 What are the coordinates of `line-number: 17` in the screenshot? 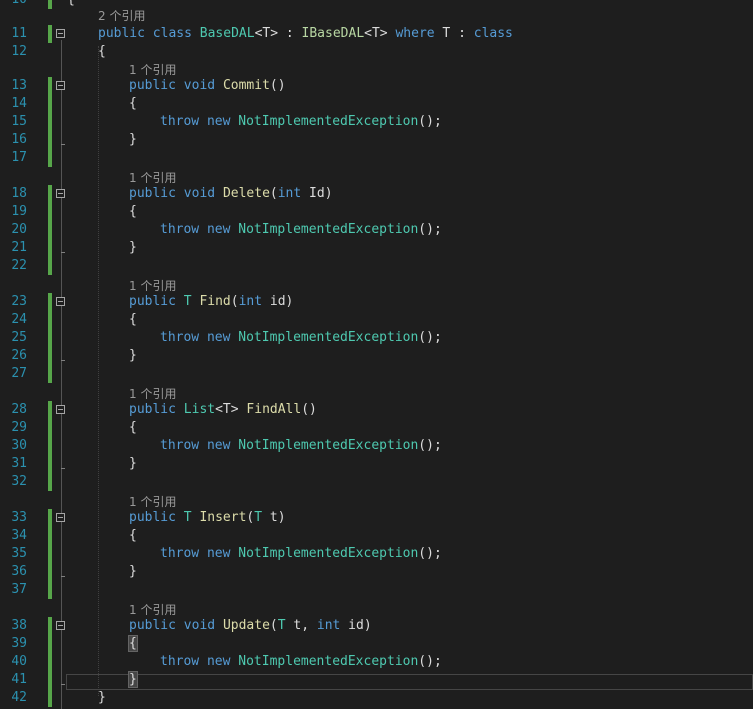 It's located at (19, 157).